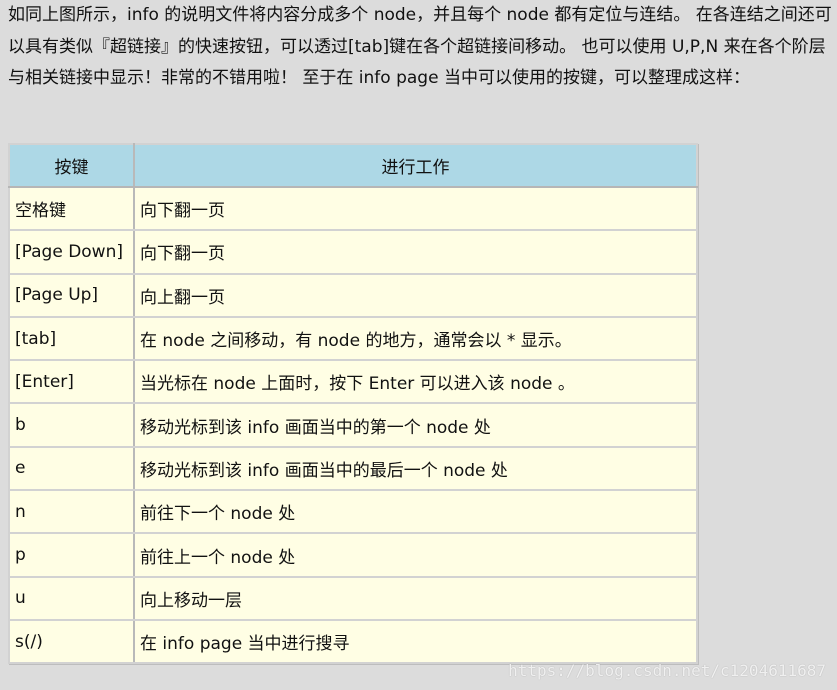 The image size is (837, 690). Describe the element at coordinates (667, 670) in the screenshot. I see `source-watermark: https://blog.csdn.net/c1204611687` at that location.